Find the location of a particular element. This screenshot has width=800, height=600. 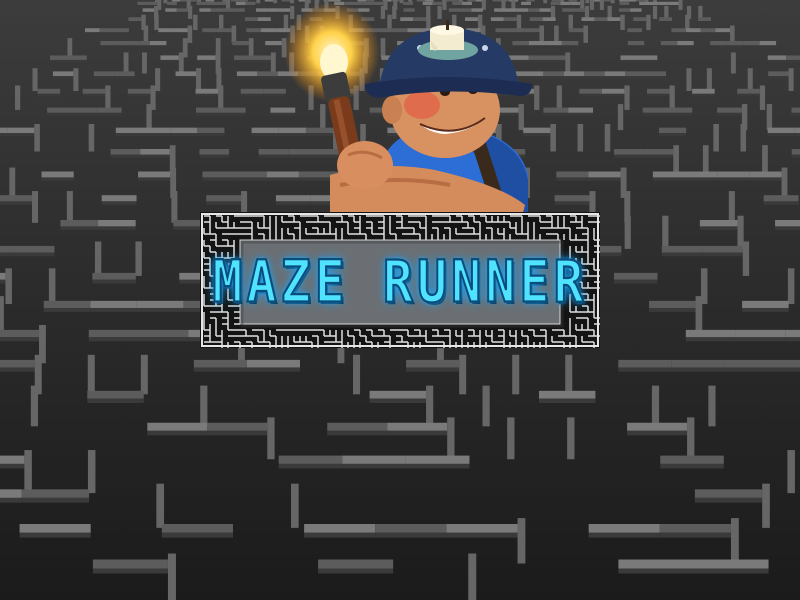

miner-character is located at coordinates (408, 113).